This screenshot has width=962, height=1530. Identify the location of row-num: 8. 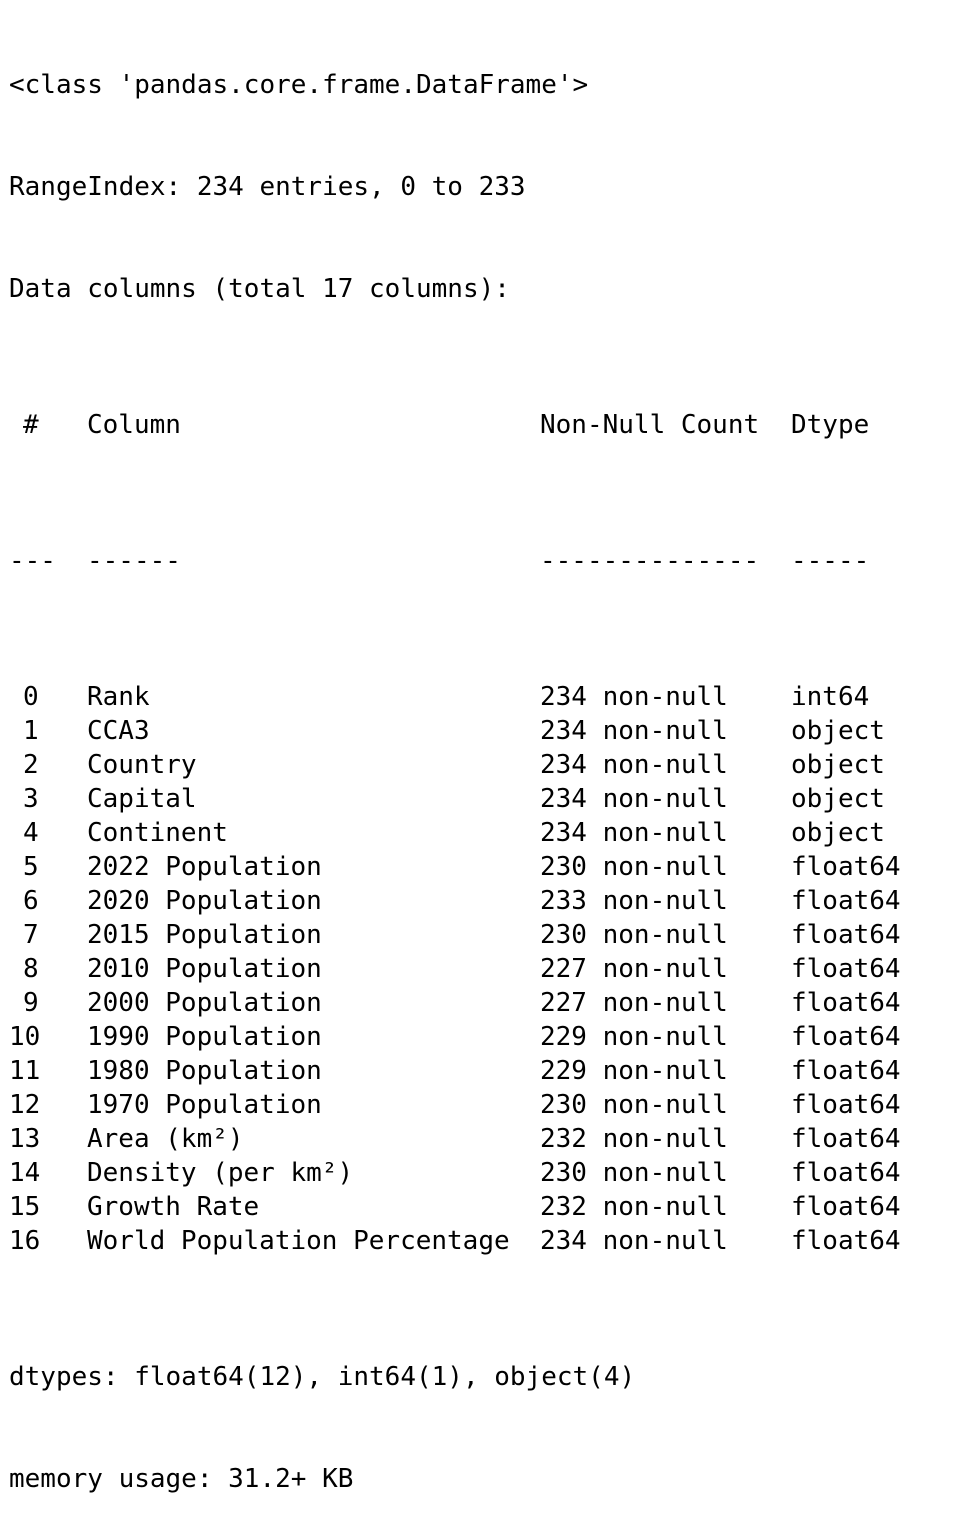
(31, 969).